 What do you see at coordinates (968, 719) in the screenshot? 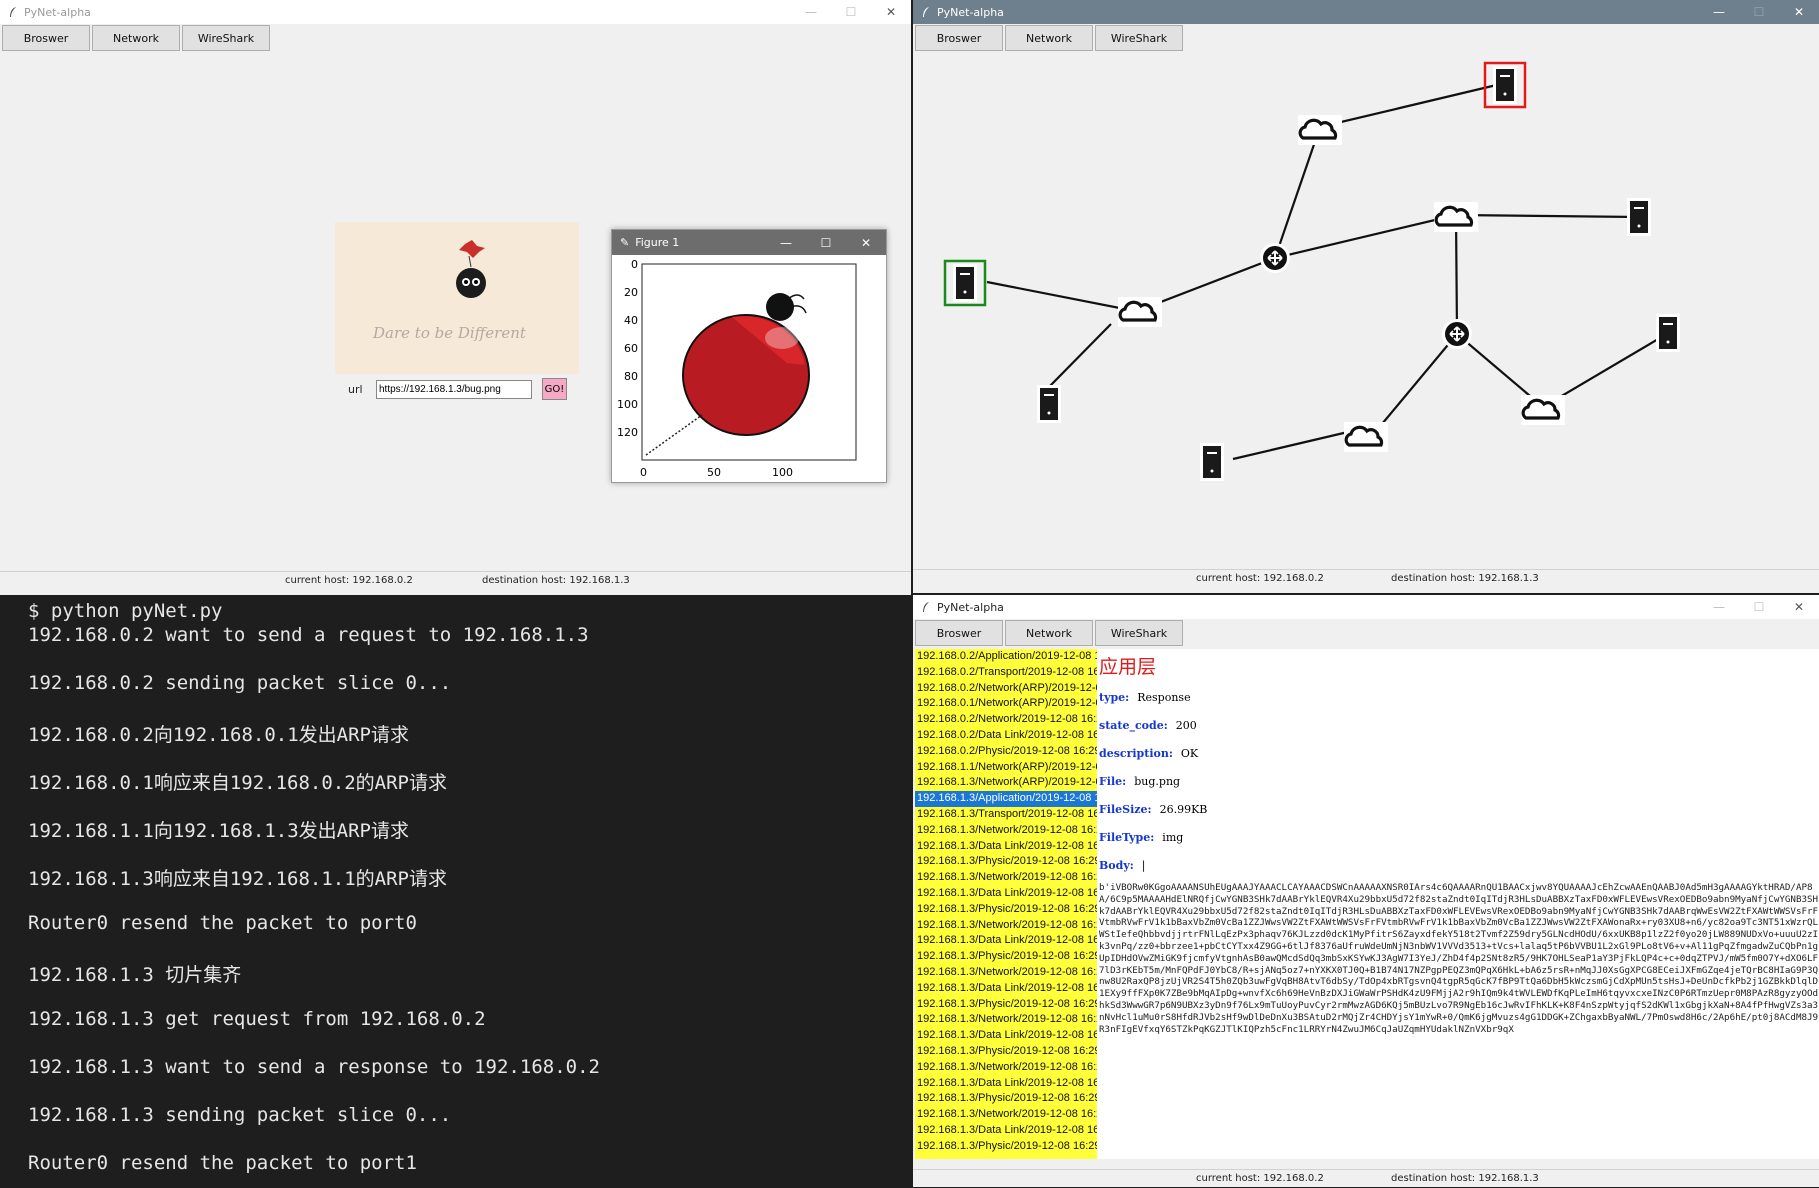
I see `packet-name: 192.168.0.2/Network` at bounding box center [968, 719].